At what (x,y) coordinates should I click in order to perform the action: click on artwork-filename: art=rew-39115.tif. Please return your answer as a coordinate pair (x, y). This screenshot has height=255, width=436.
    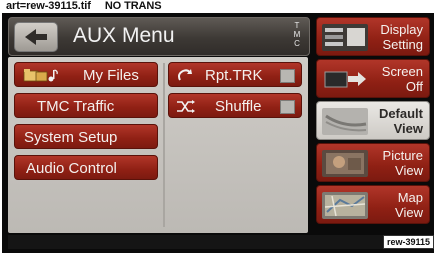
    Looking at the image, I should click on (48, 6).